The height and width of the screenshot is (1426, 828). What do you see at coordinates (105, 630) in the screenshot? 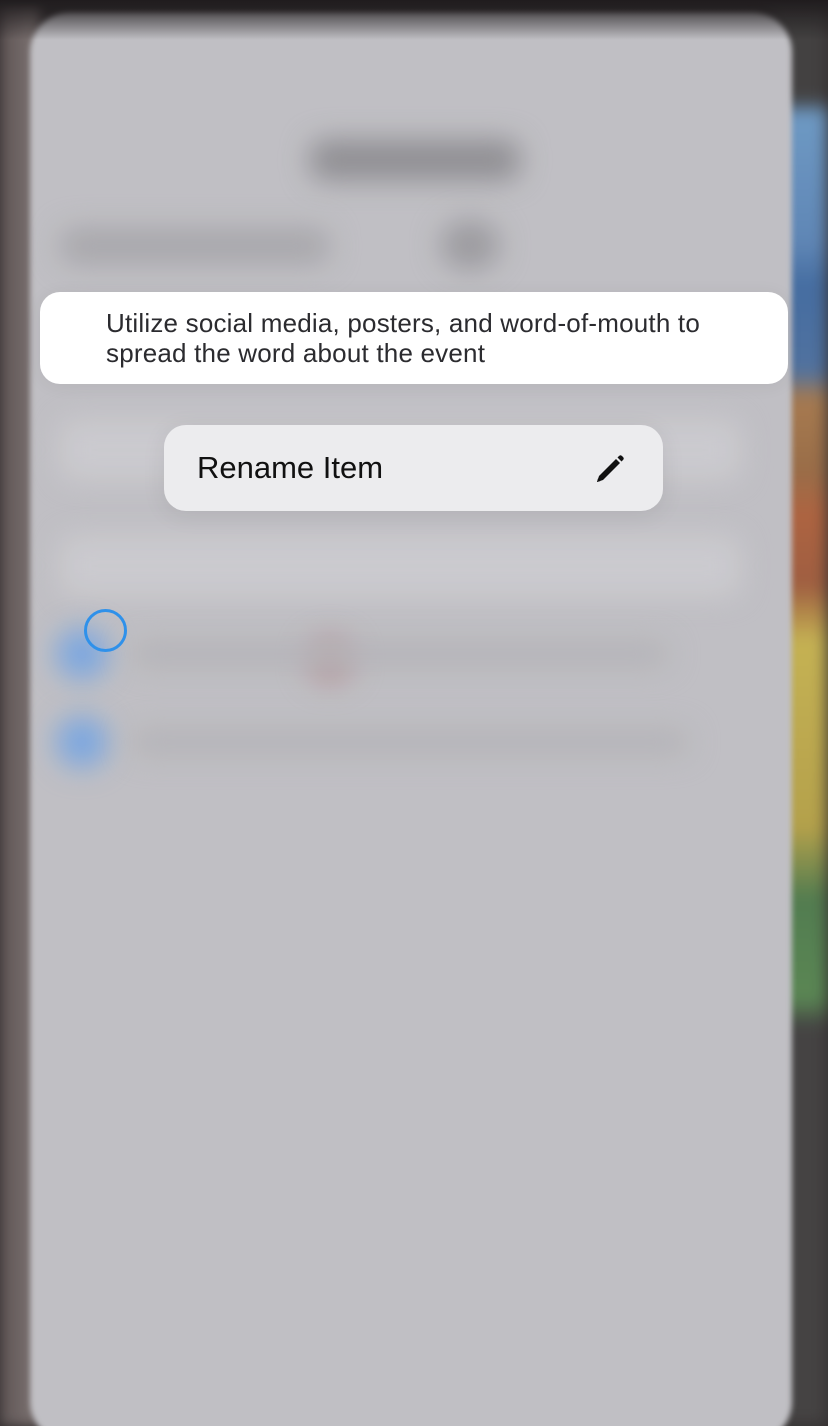
I see `checkbox-circle-icon` at bounding box center [105, 630].